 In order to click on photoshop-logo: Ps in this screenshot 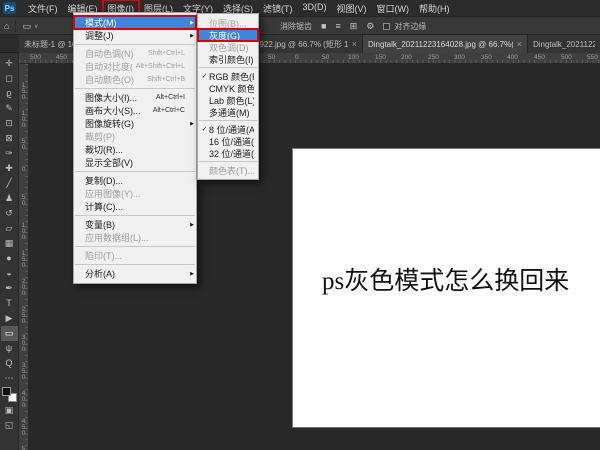, I will do `click(9, 8)`.